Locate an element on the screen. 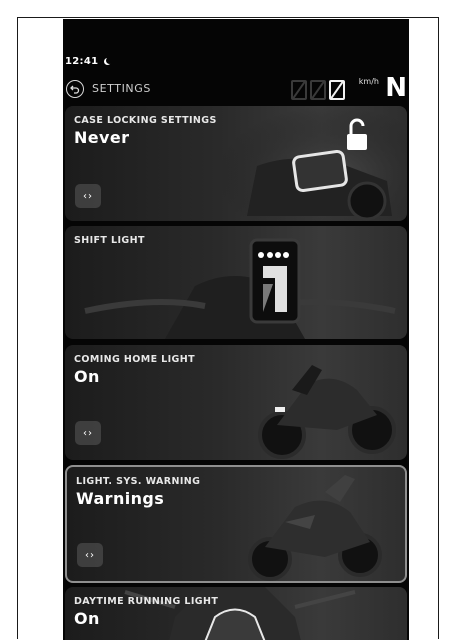  coming-home-light-card: COMING HOME LIGHT On ‹› is located at coordinates (236, 402).